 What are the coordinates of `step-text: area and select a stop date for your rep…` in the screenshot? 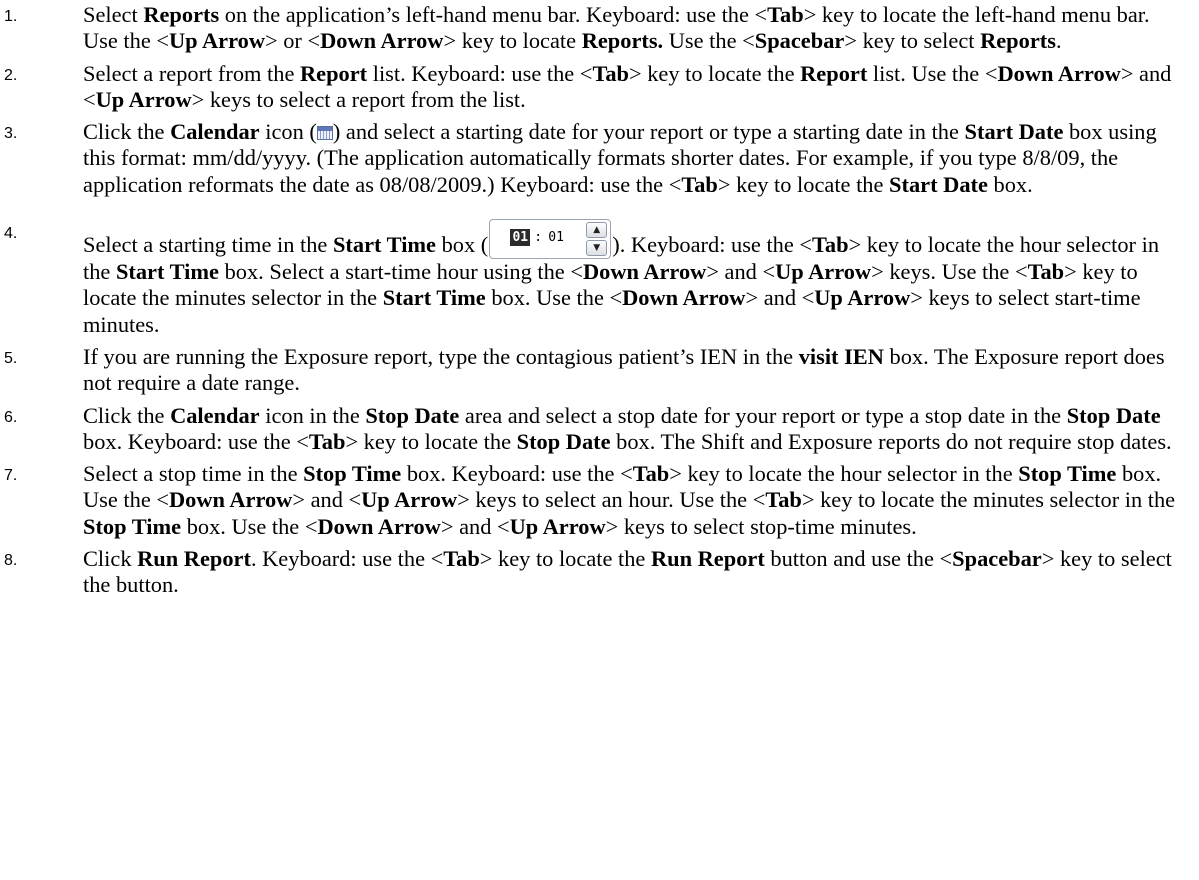 It's located at (763, 415).